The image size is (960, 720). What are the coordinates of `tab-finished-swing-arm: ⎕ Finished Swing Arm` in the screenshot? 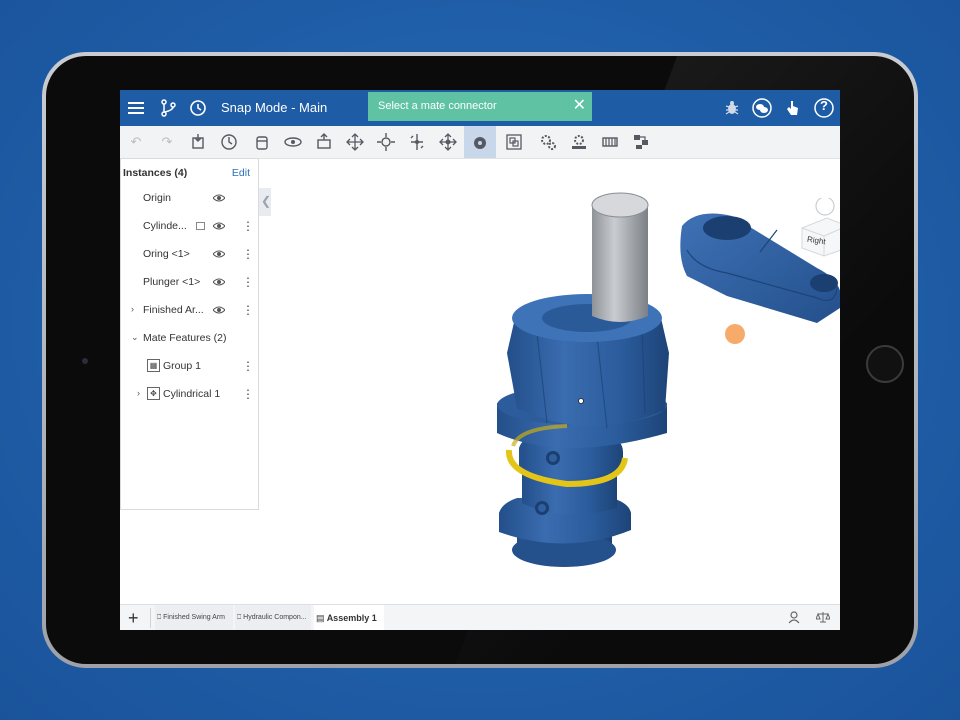 It's located at (194, 617).